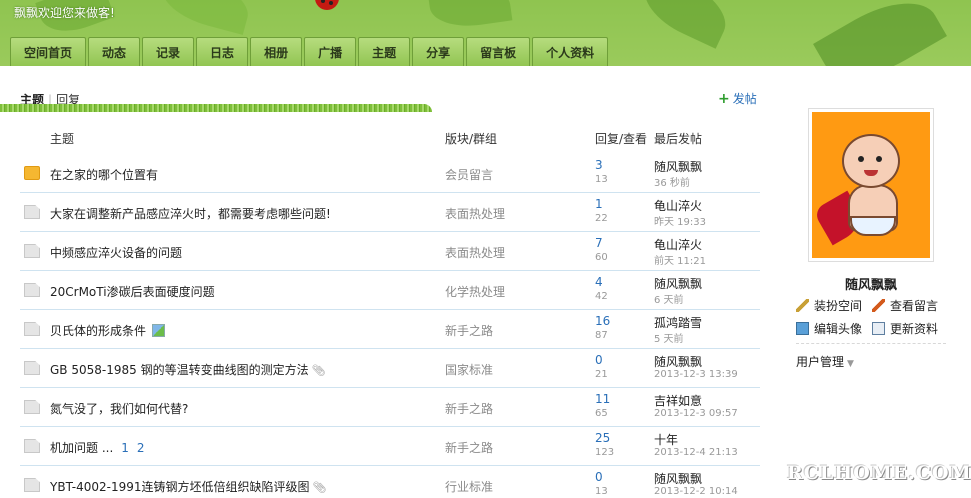  What do you see at coordinates (601, 218) in the screenshot?
I see `topic-views: 22` at bounding box center [601, 218].